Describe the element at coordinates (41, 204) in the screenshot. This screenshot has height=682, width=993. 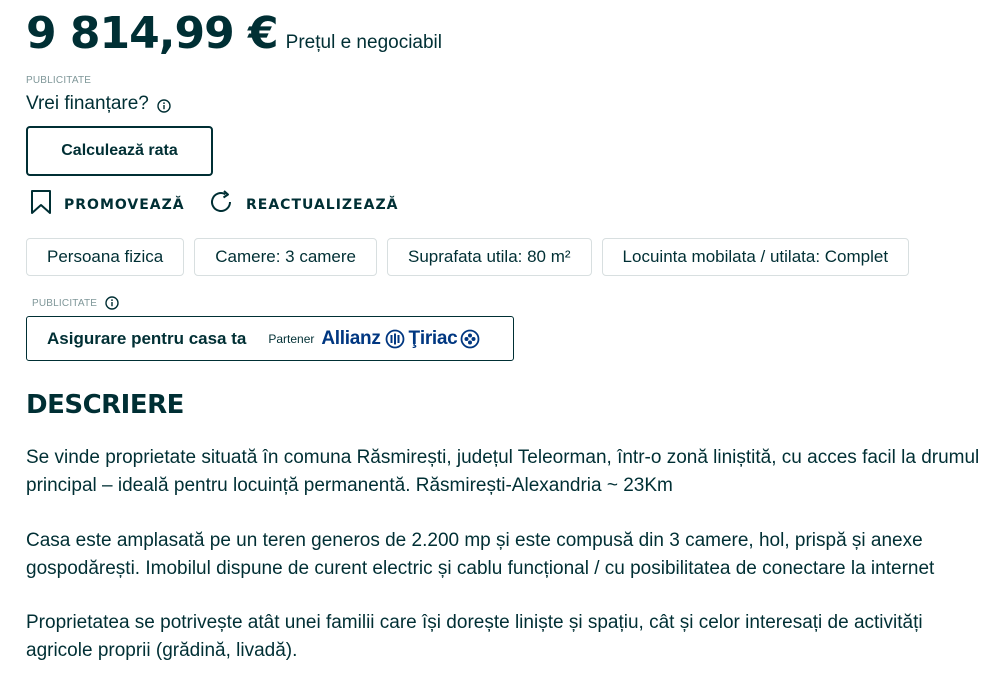
I see `bookmark-icon` at that location.